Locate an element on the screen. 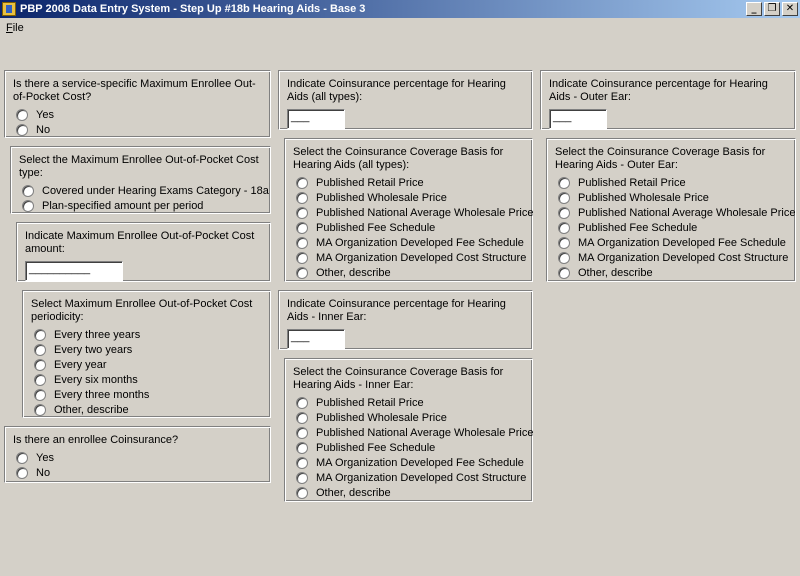 The height and width of the screenshot is (576, 800). basis-inner-option: MA Organization Developed Cost Structure is located at coordinates (410, 477).